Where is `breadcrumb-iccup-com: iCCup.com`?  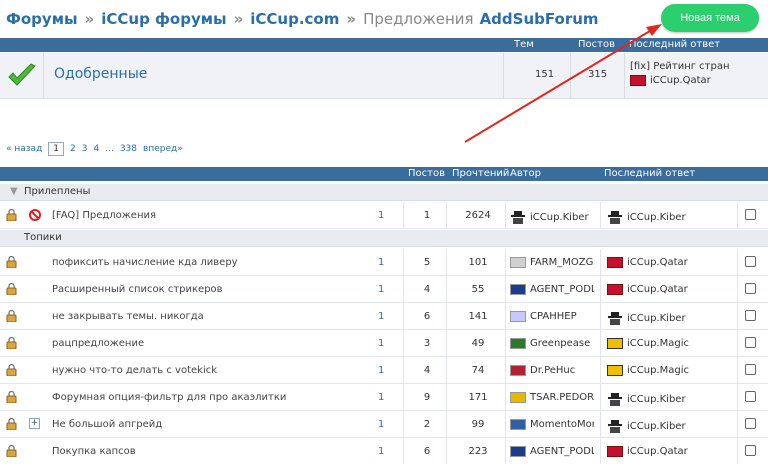 breadcrumb-iccup-com: iCCup.com is located at coordinates (294, 19).